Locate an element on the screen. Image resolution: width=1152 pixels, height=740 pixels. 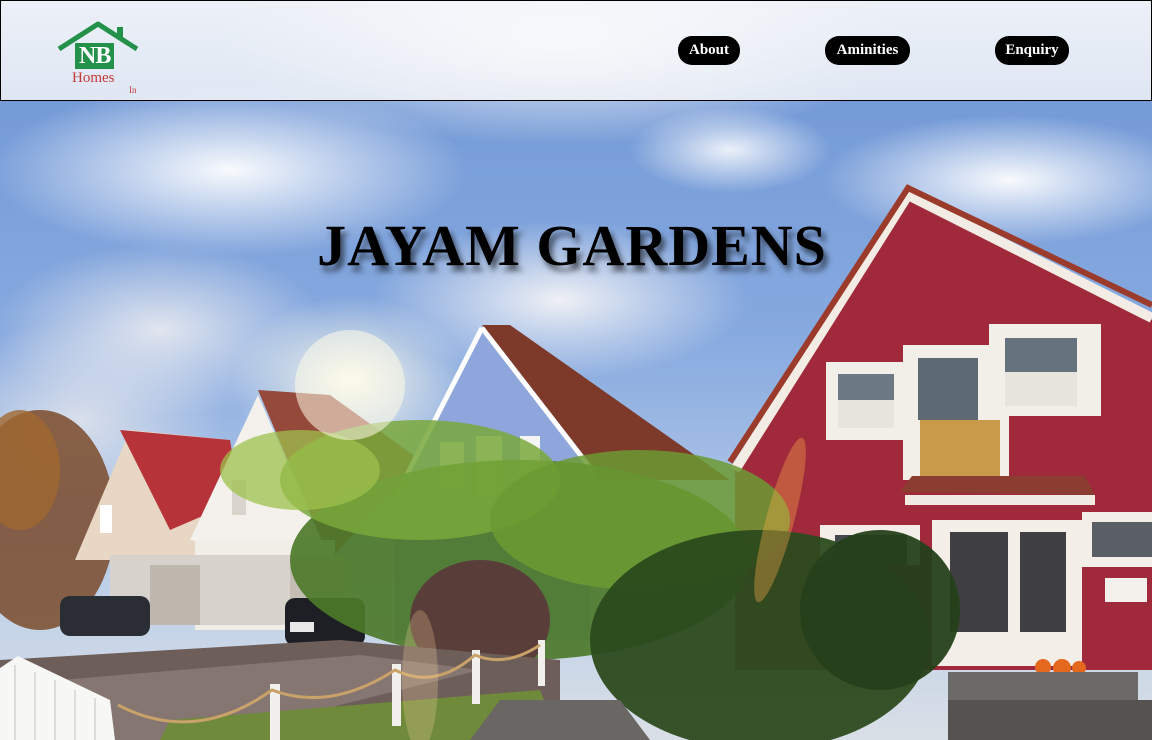
site-header: NB Homes In About Aminities Enquiry is located at coordinates (576, 50).